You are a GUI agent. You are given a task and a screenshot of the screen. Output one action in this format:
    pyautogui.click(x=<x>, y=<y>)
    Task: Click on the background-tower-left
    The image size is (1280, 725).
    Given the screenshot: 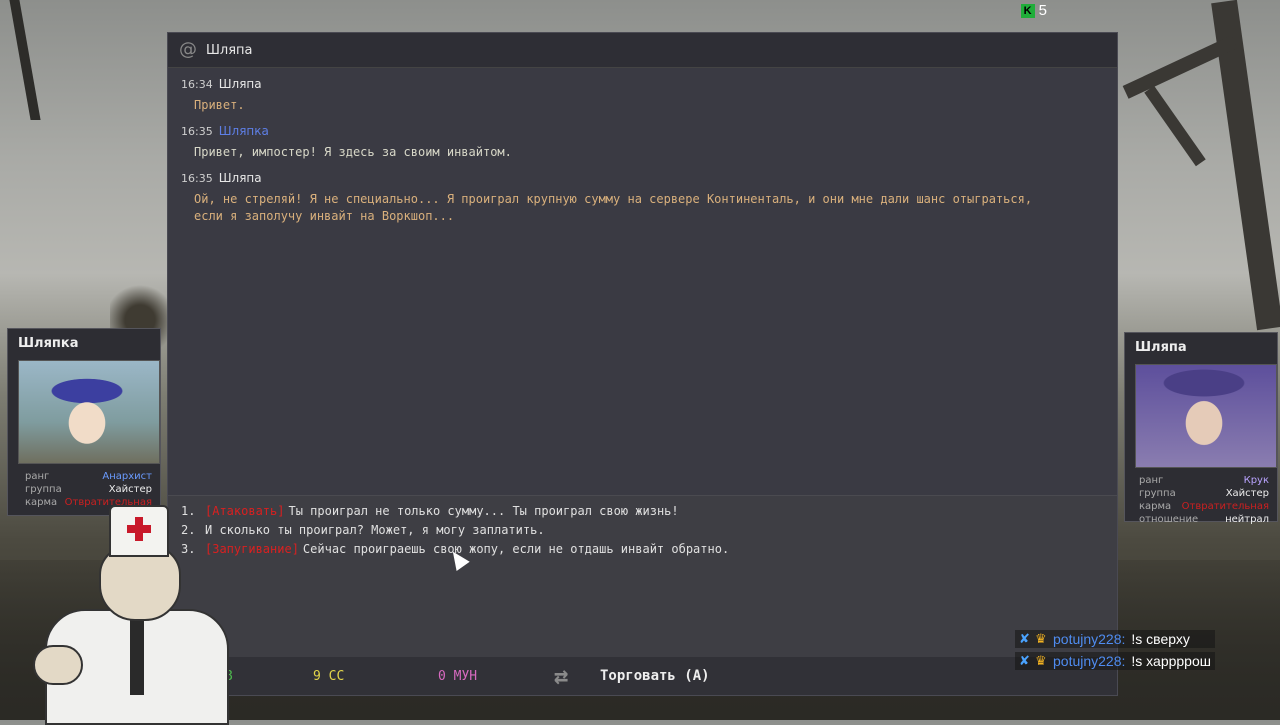 What is the action you would take?
    pyautogui.click(x=55, y=60)
    